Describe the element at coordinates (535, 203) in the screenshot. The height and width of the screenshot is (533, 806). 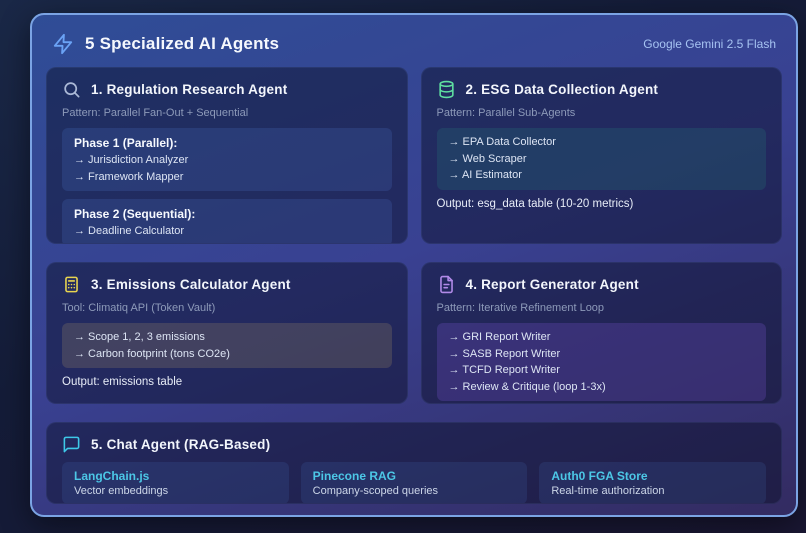
I see `output-label: Output: esg_data table (10-20 metrics)` at that location.